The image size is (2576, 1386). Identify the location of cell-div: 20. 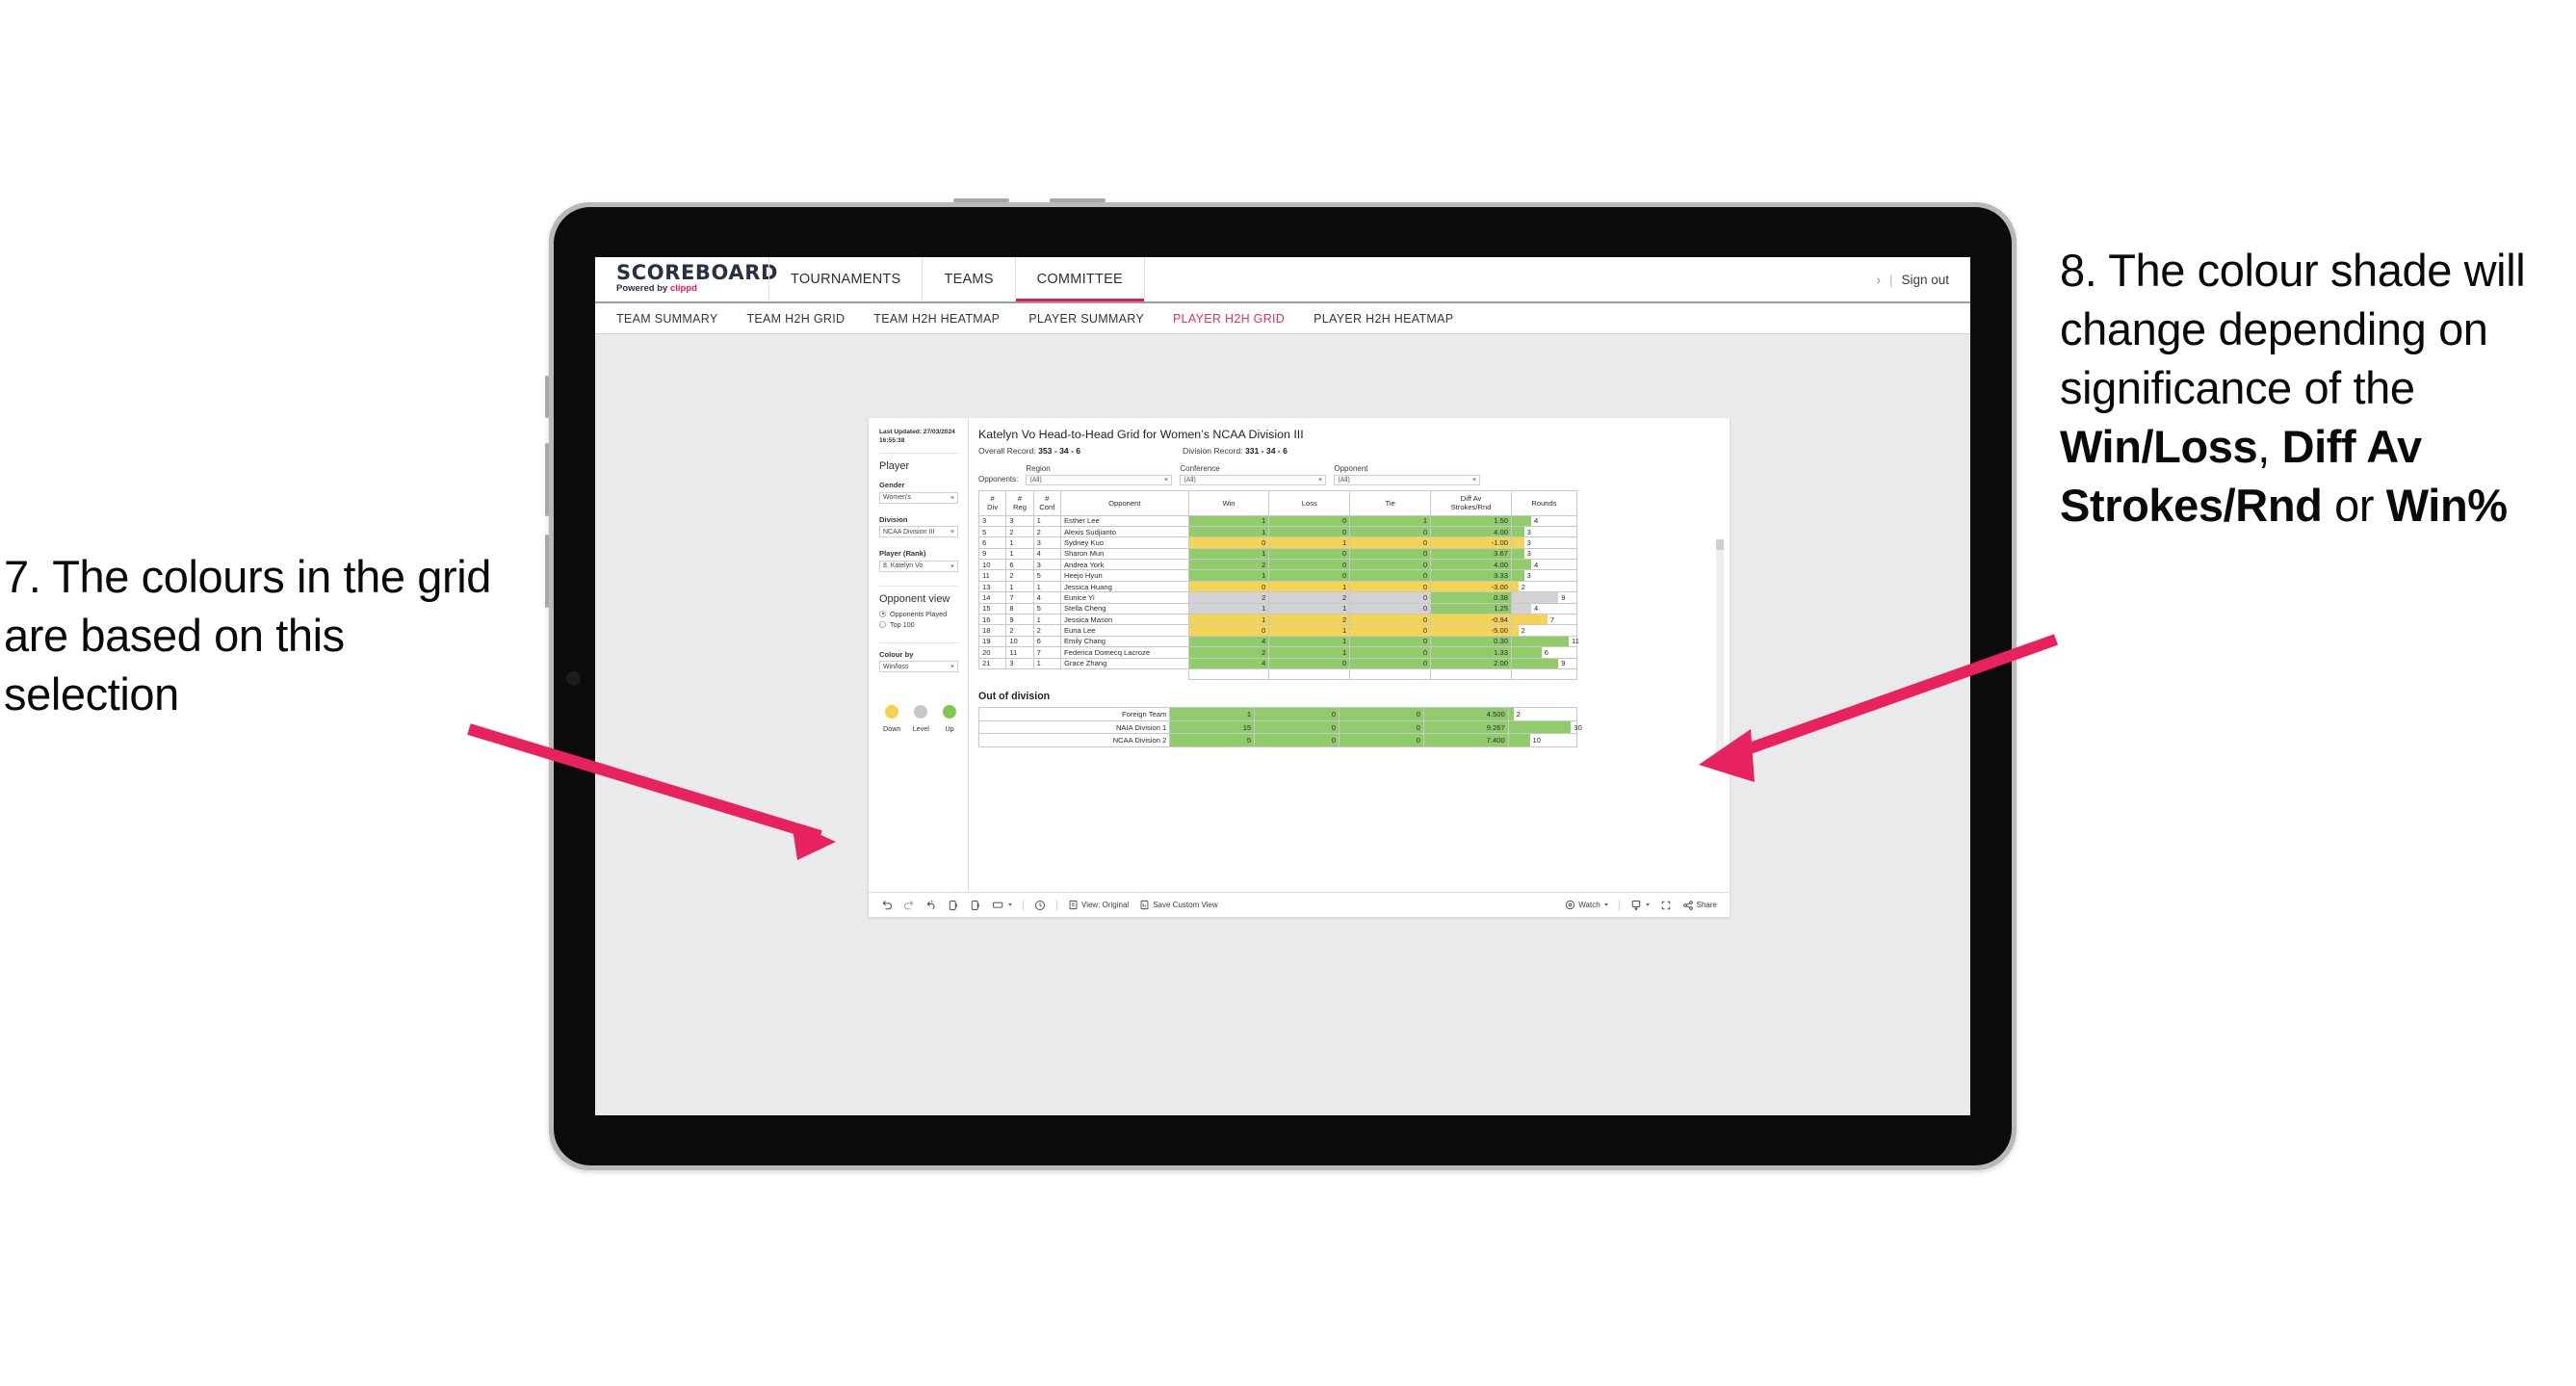
(992, 652).